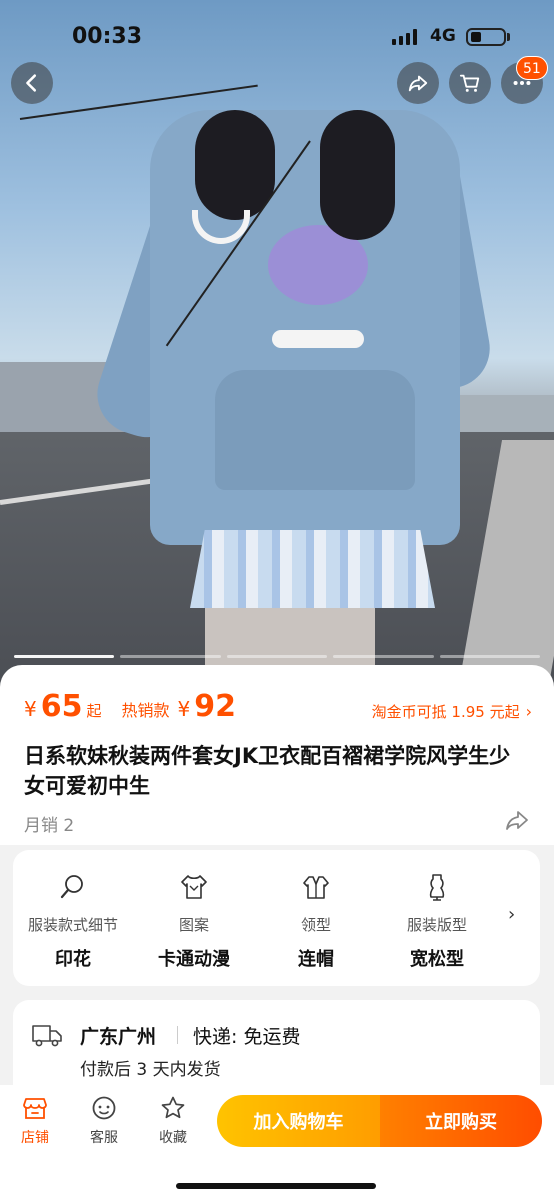  Describe the element at coordinates (49, 826) in the screenshot. I see `monthly-sales: 月销 2` at that location.